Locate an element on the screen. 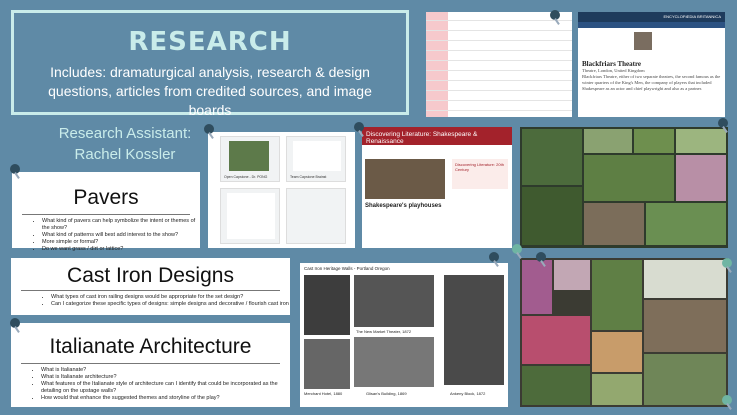  article-title: Shakespeare's playhouses is located at coordinates (403, 206).